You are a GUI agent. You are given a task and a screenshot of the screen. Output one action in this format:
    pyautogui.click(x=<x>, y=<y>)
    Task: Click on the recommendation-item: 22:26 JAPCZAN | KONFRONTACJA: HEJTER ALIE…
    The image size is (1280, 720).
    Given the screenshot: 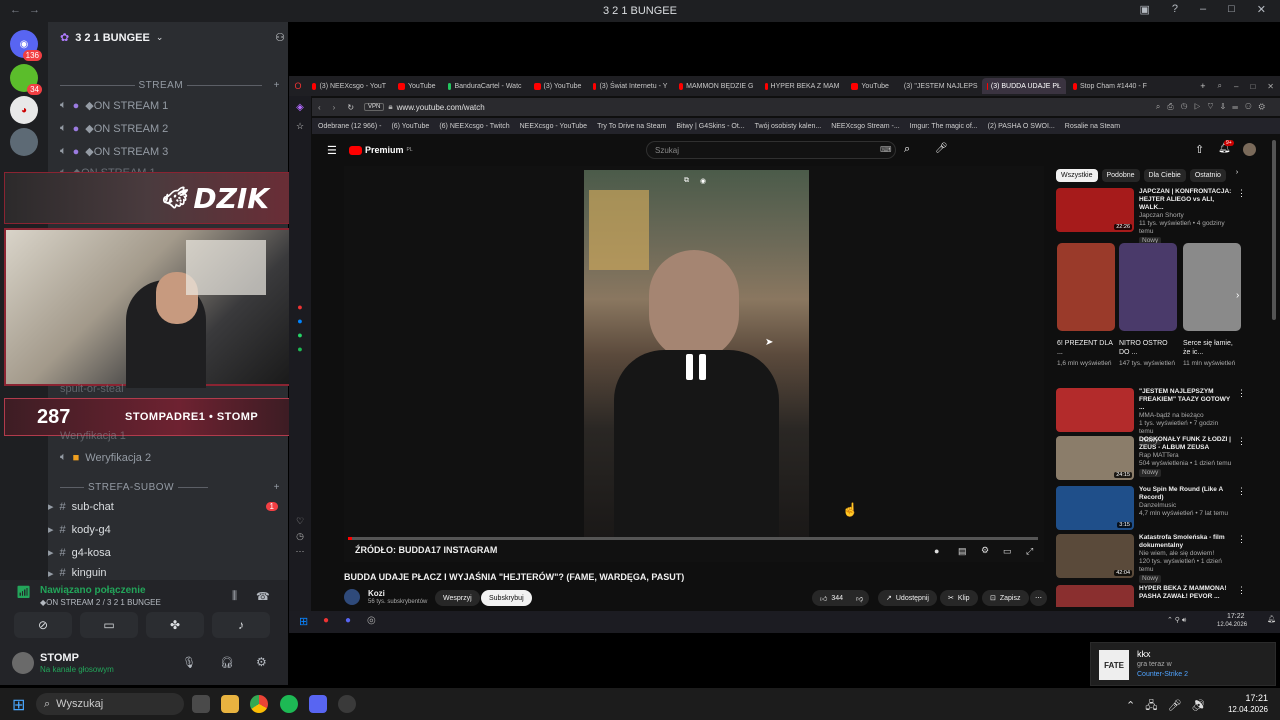 What is the action you would take?
    pyautogui.click(x=1151, y=216)
    